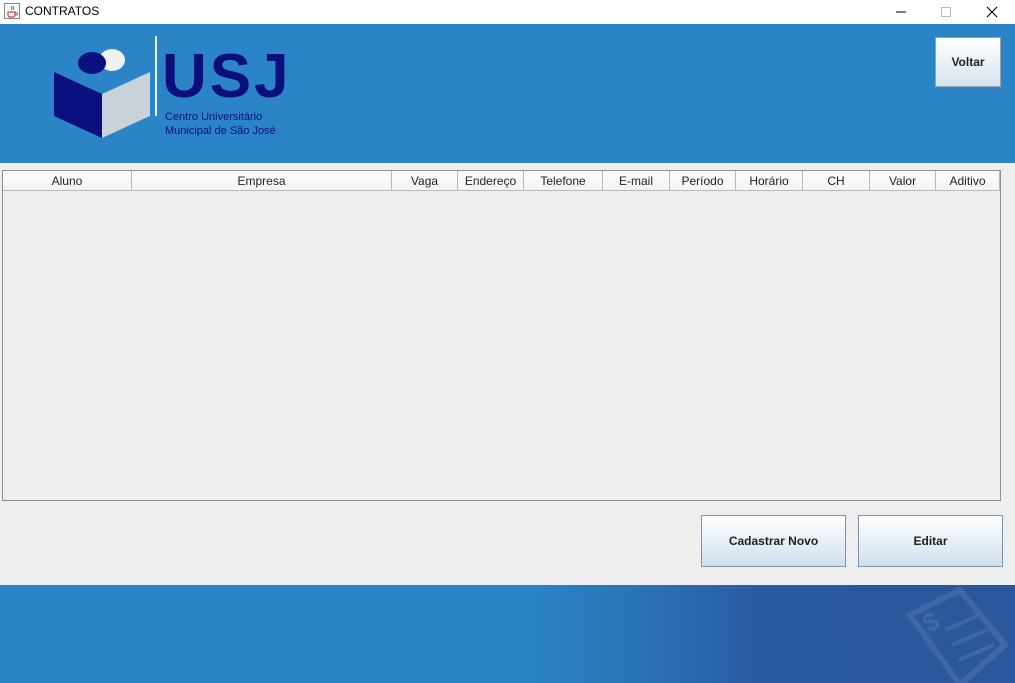 The width and height of the screenshot is (1015, 683). What do you see at coordinates (262, 180) in the screenshot?
I see `column-header-empresa: Empresa` at bounding box center [262, 180].